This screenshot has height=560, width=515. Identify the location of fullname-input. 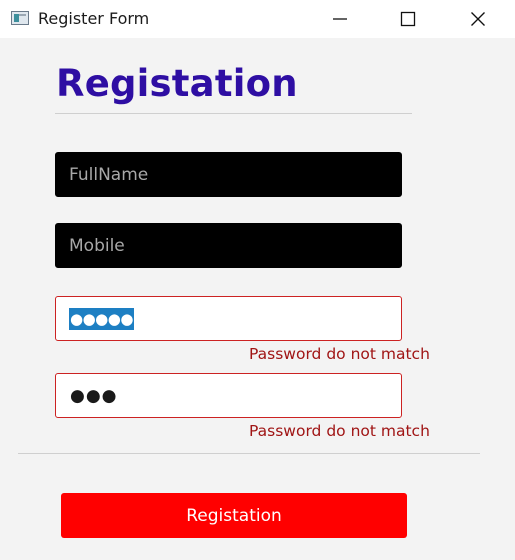
(228, 174).